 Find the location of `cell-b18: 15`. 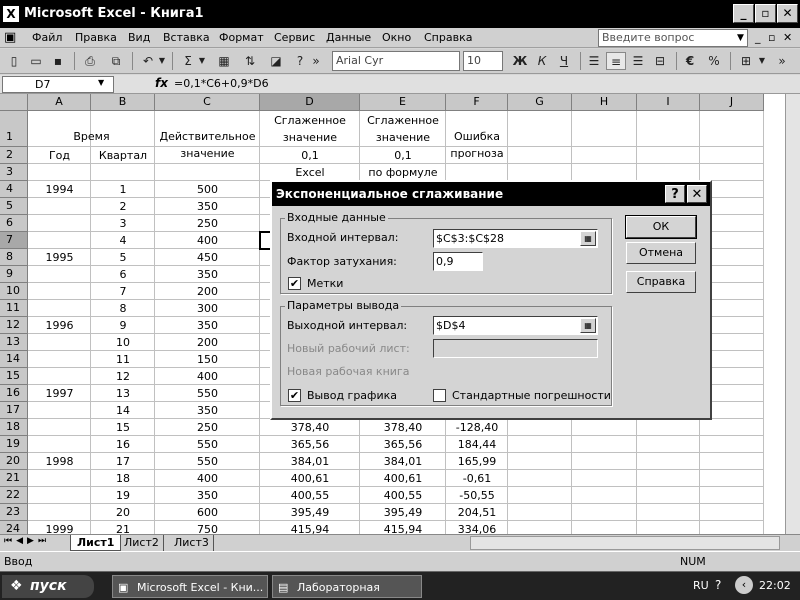

cell-b18: 15 is located at coordinates (123, 427).